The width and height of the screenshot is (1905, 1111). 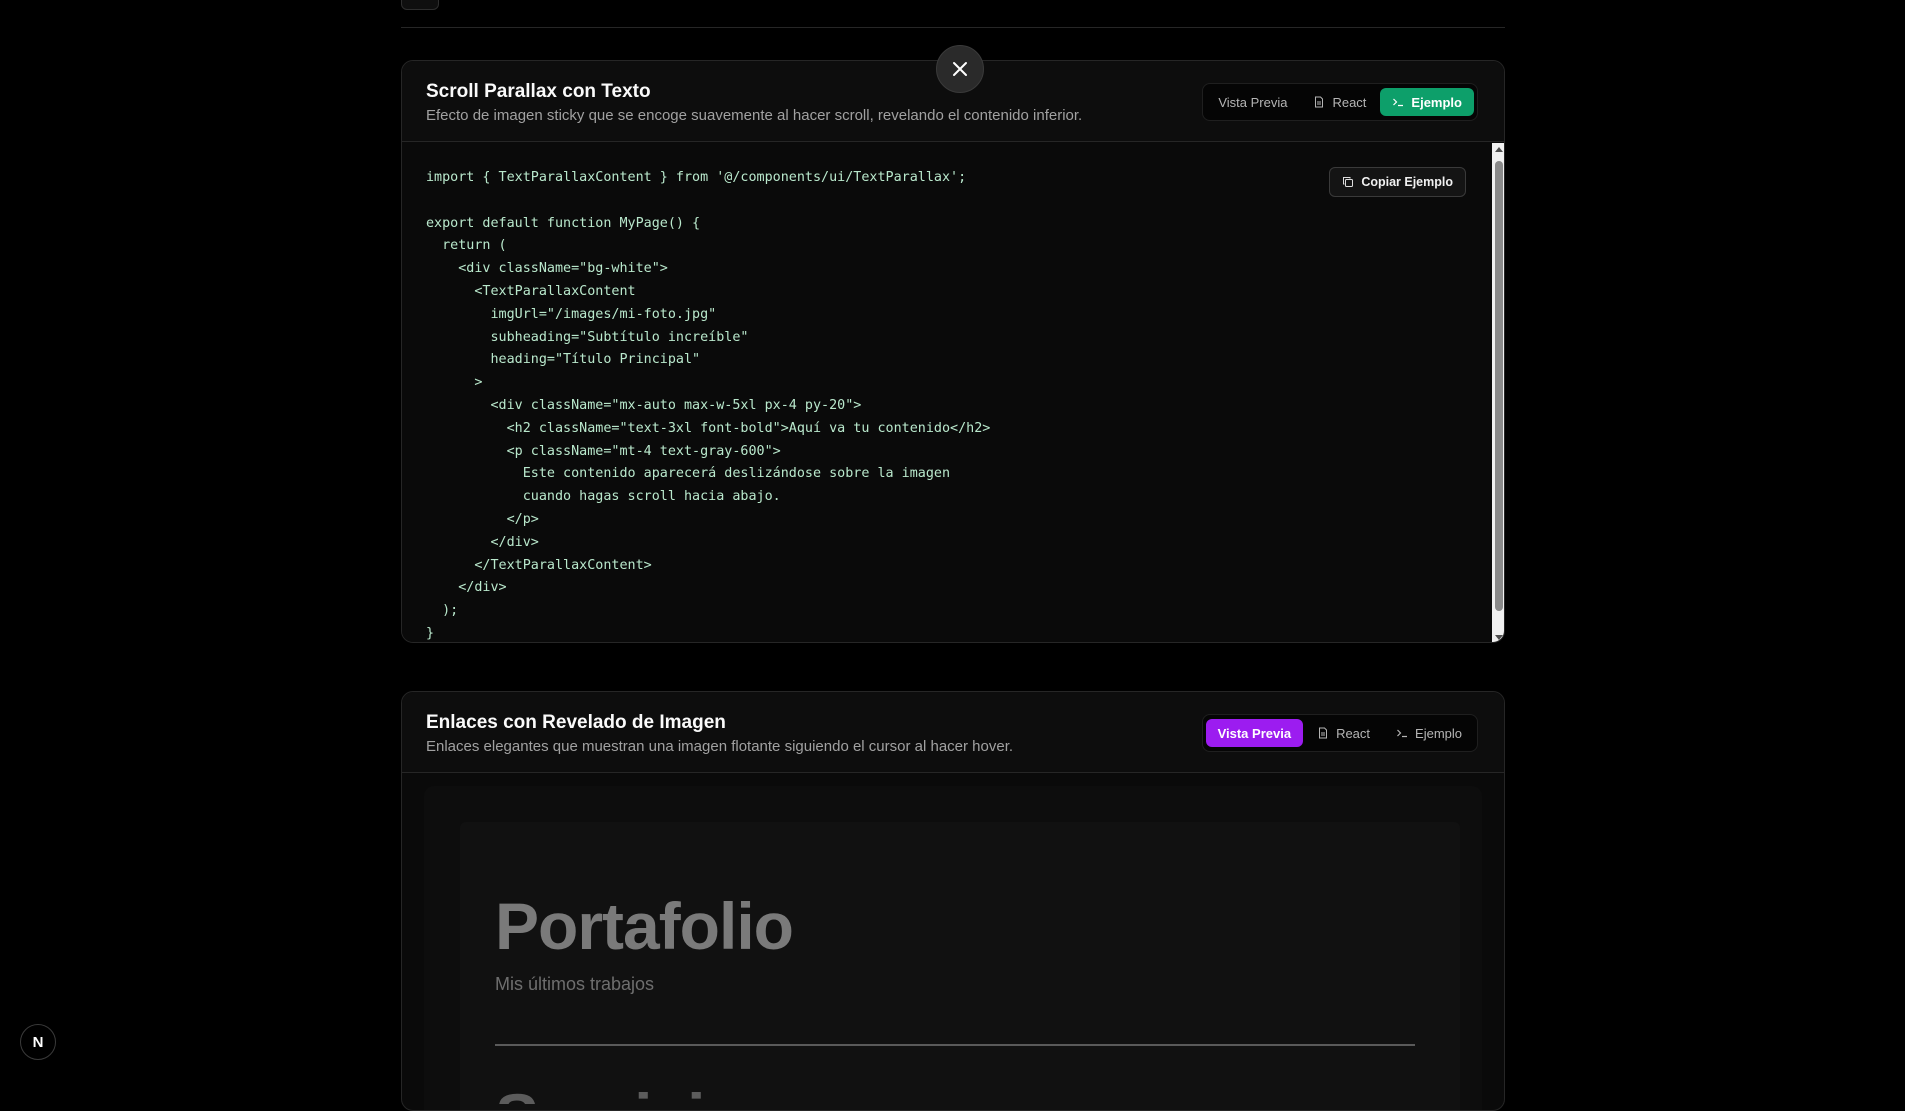 I want to click on nextjs-dev-badge: N, so click(x=38, y=1042).